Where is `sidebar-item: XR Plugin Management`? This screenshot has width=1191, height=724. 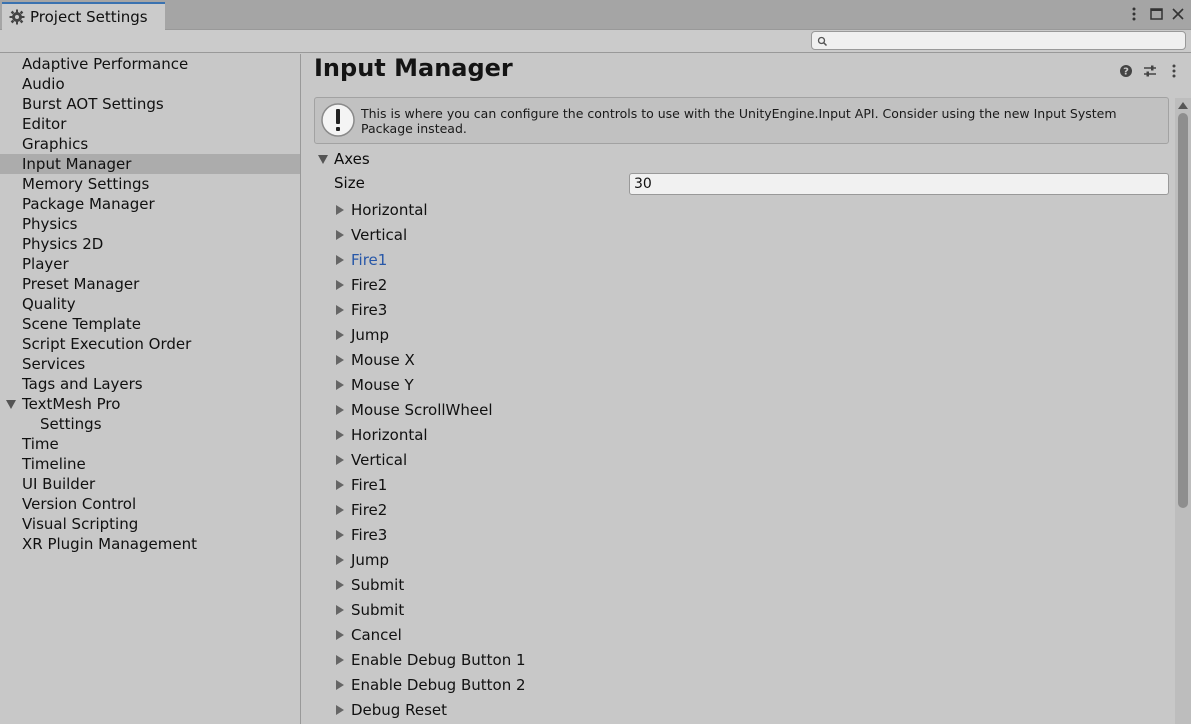
sidebar-item: XR Plugin Management is located at coordinates (150, 544).